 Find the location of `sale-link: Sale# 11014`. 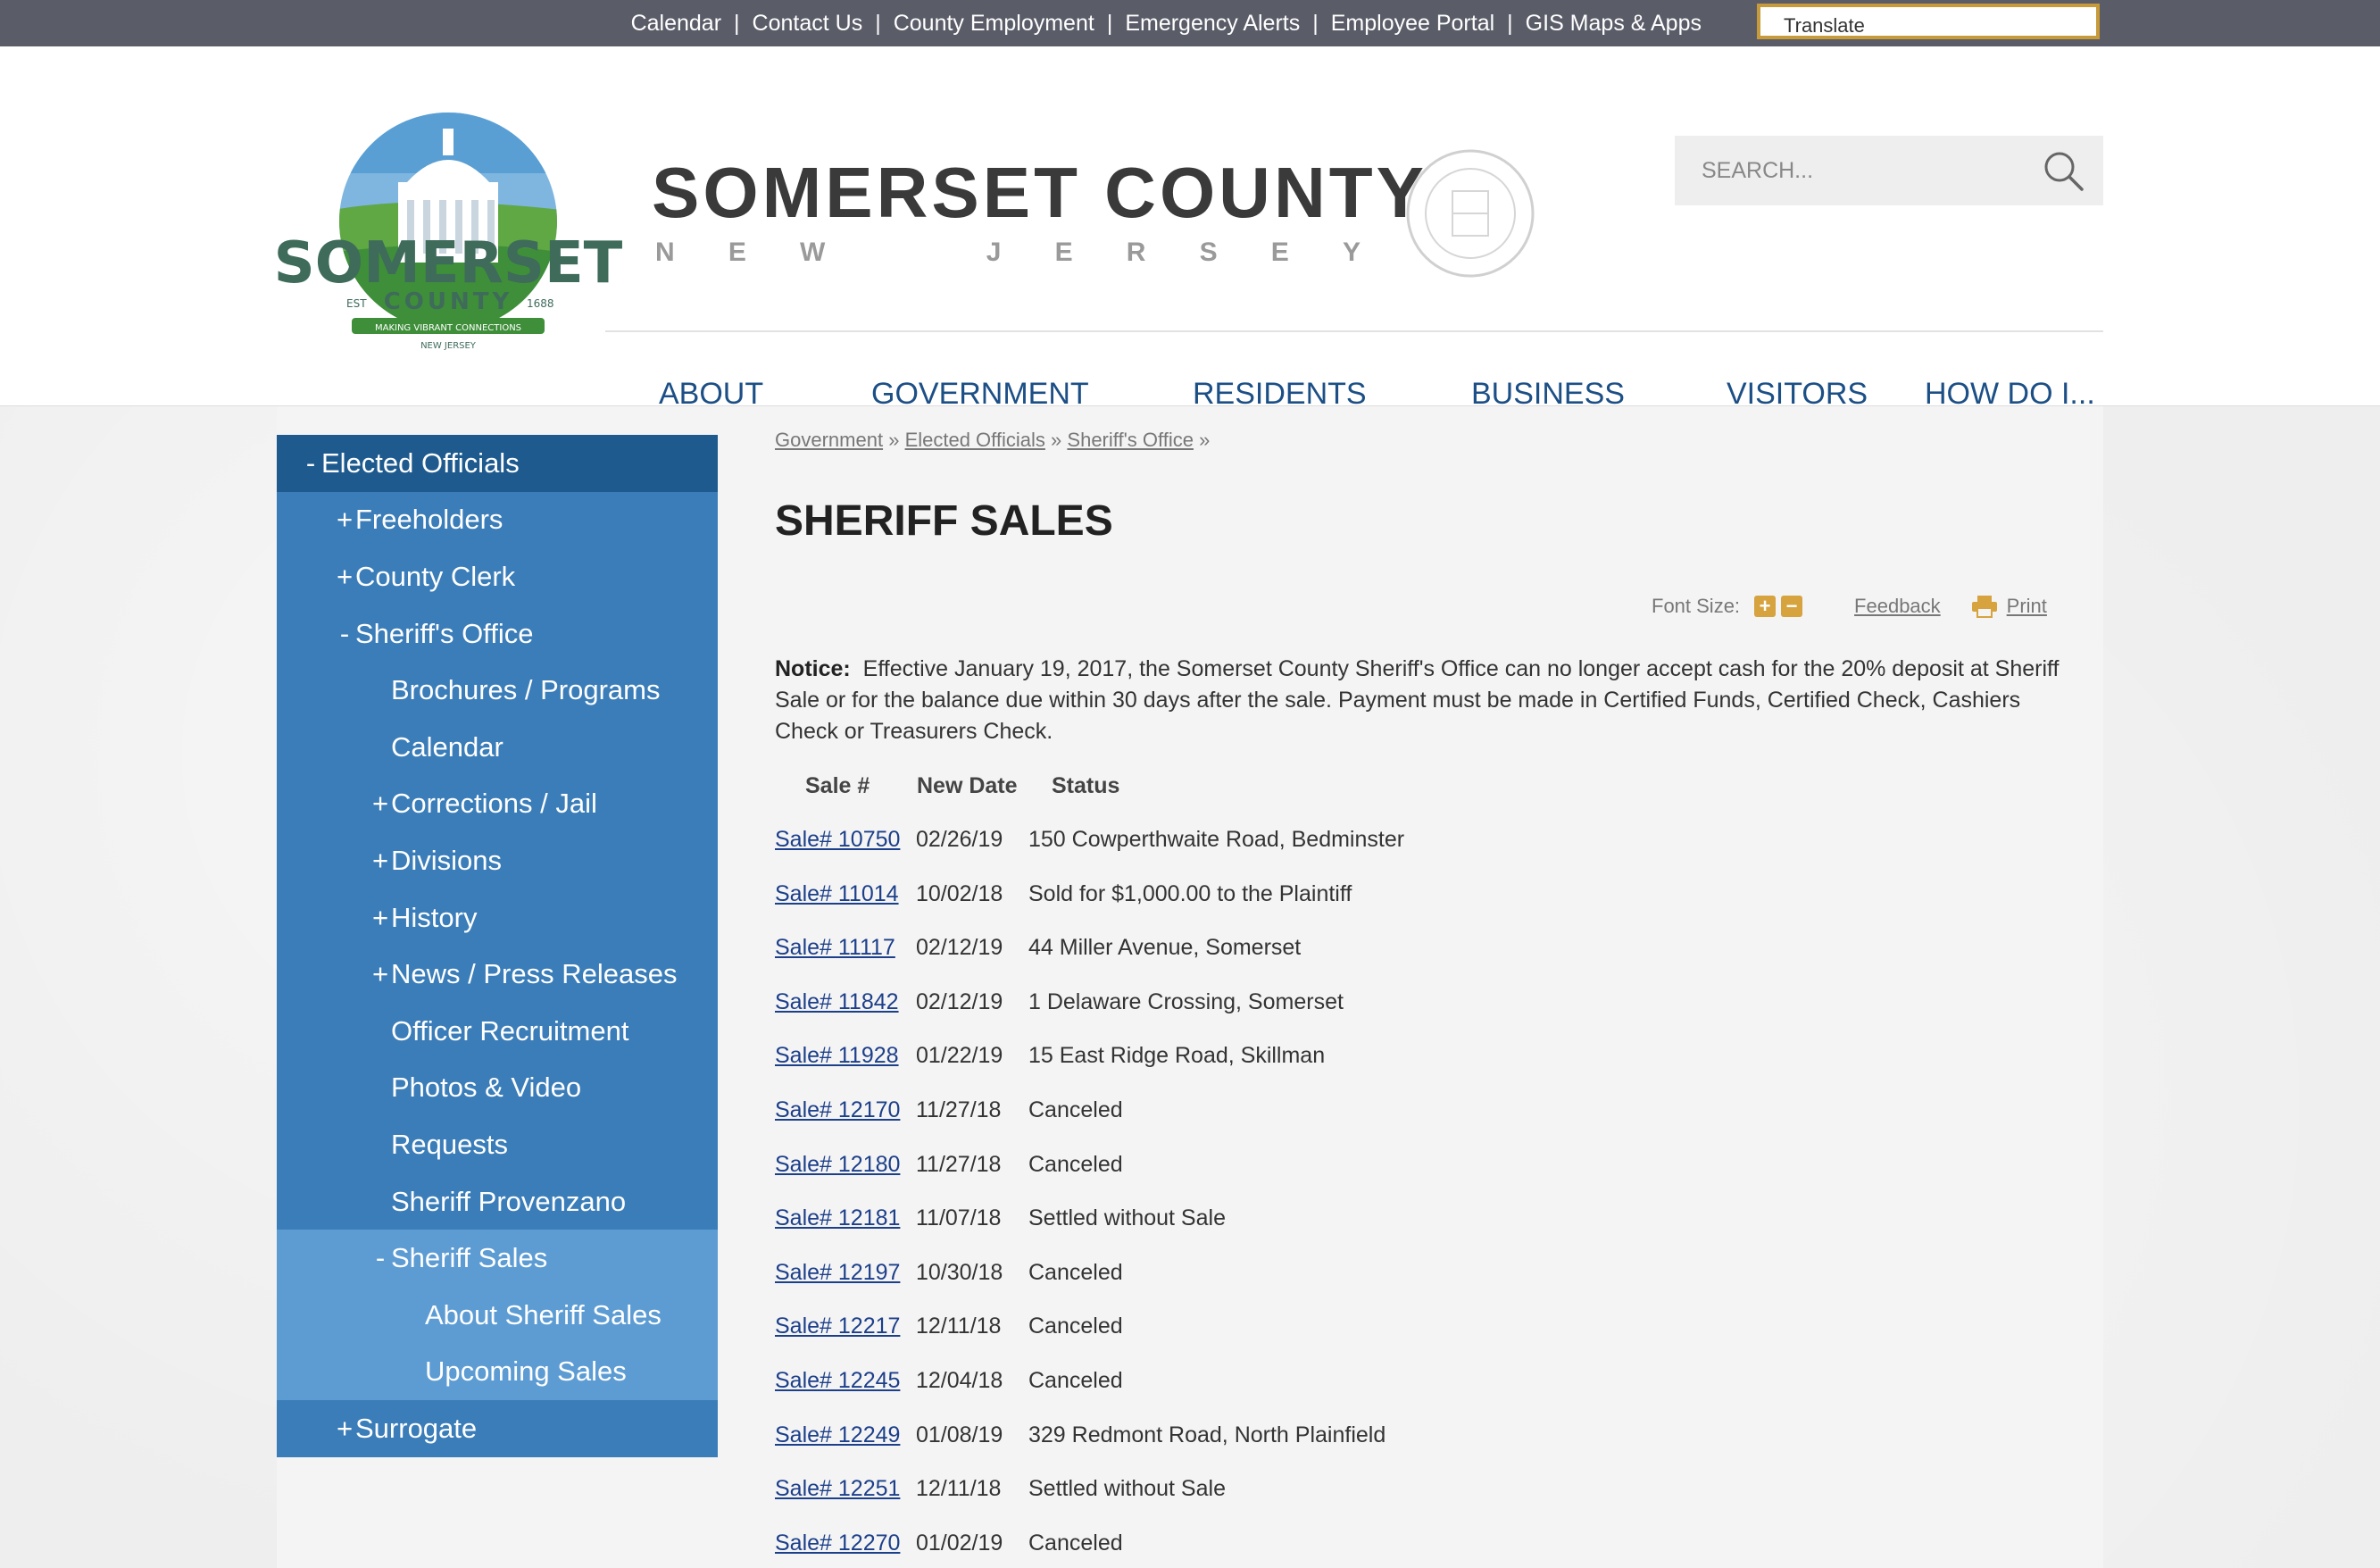

sale-link: Sale# 11014 is located at coordinates (837, 894).